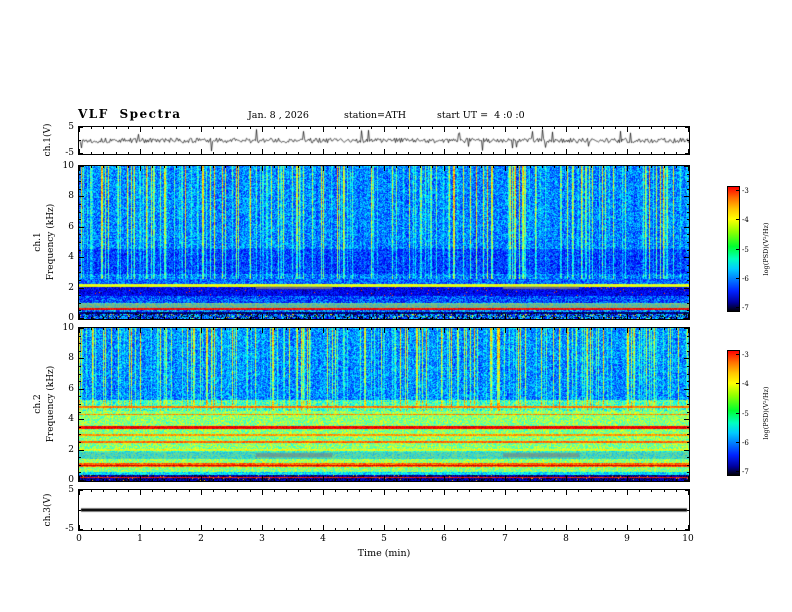 This screenshot has height=612, width=792. Describe the element at coordinates (323, 539) in the screenshot. I see `x-tick-label: 4` at that location.